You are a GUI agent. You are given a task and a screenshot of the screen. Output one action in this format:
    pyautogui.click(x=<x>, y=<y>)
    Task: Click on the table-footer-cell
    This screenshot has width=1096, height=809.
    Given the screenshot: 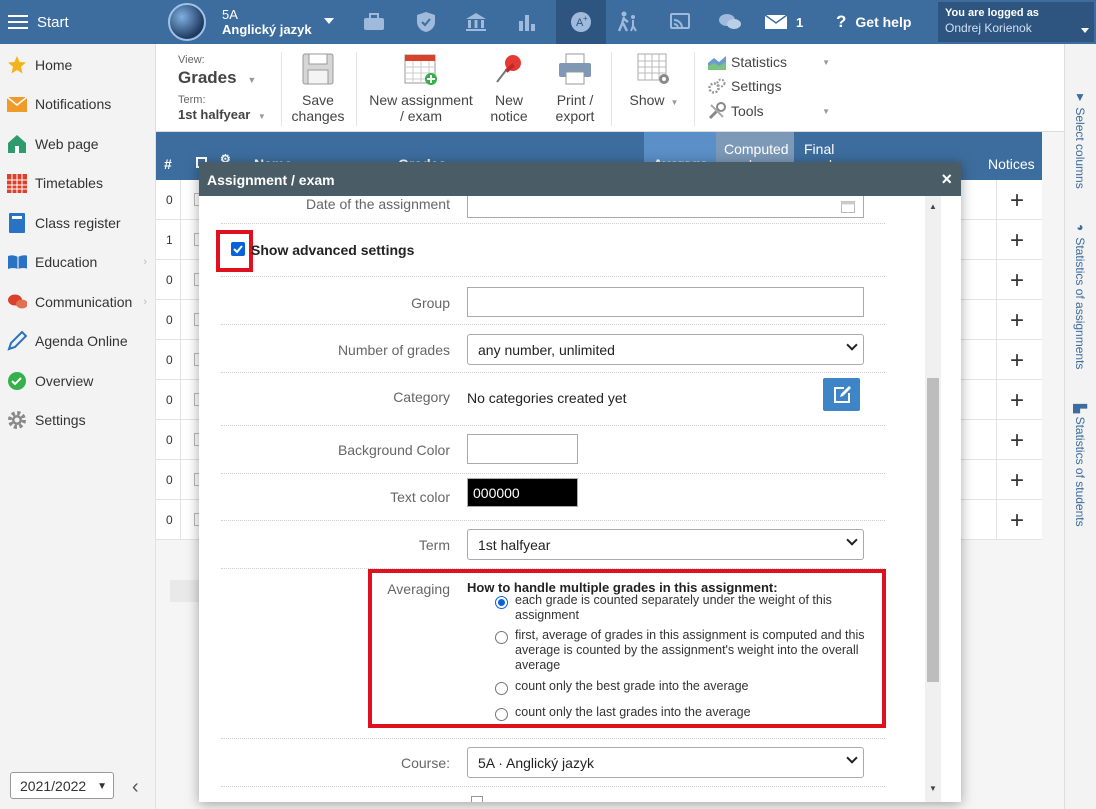 What is the action you would take?
    pyautogui.click(x=185, y=591)
    